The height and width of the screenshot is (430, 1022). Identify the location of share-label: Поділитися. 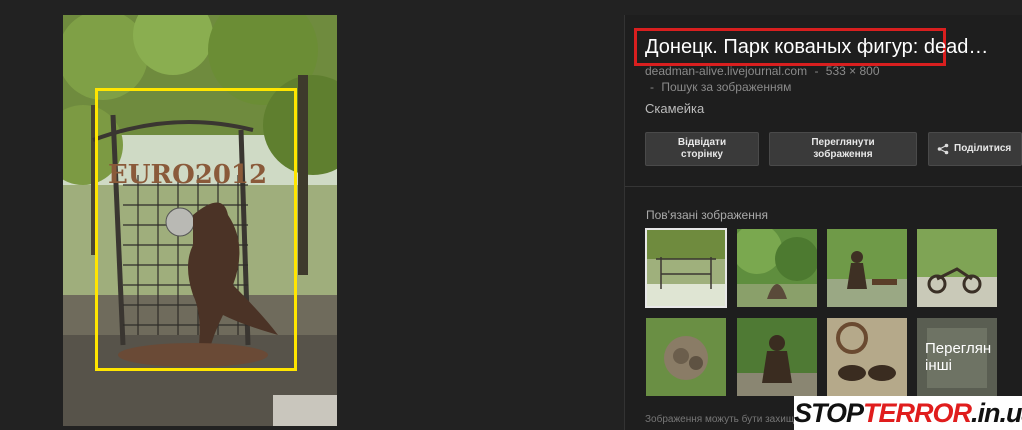
(983, 148).